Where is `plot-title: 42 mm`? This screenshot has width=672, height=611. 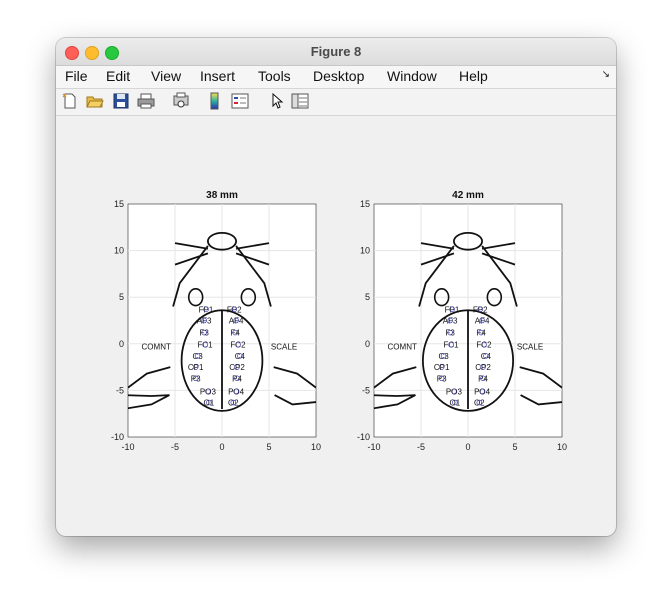
plot-title: 42 mm is located at coordinates (468, 195).